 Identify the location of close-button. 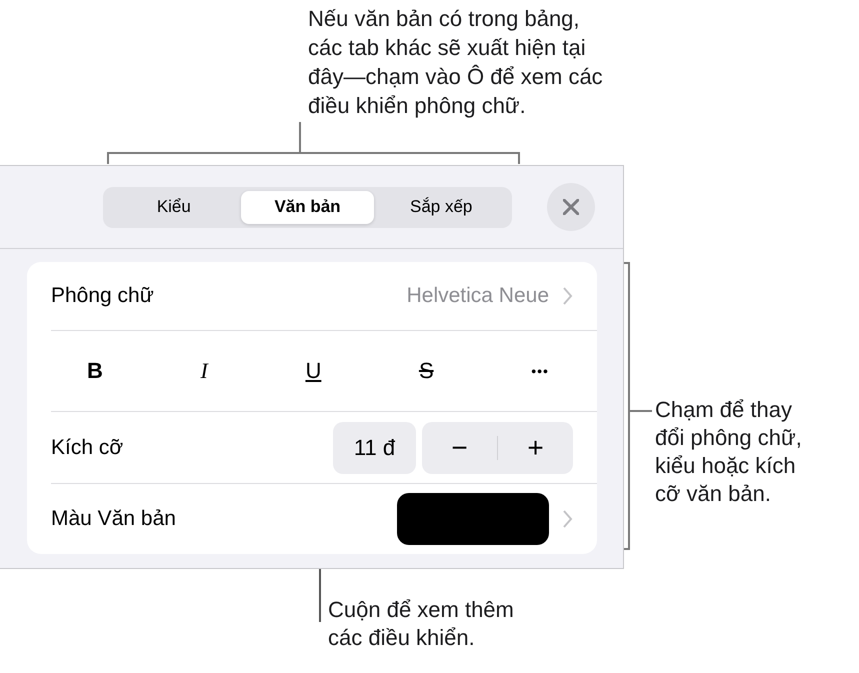
(571, 207).